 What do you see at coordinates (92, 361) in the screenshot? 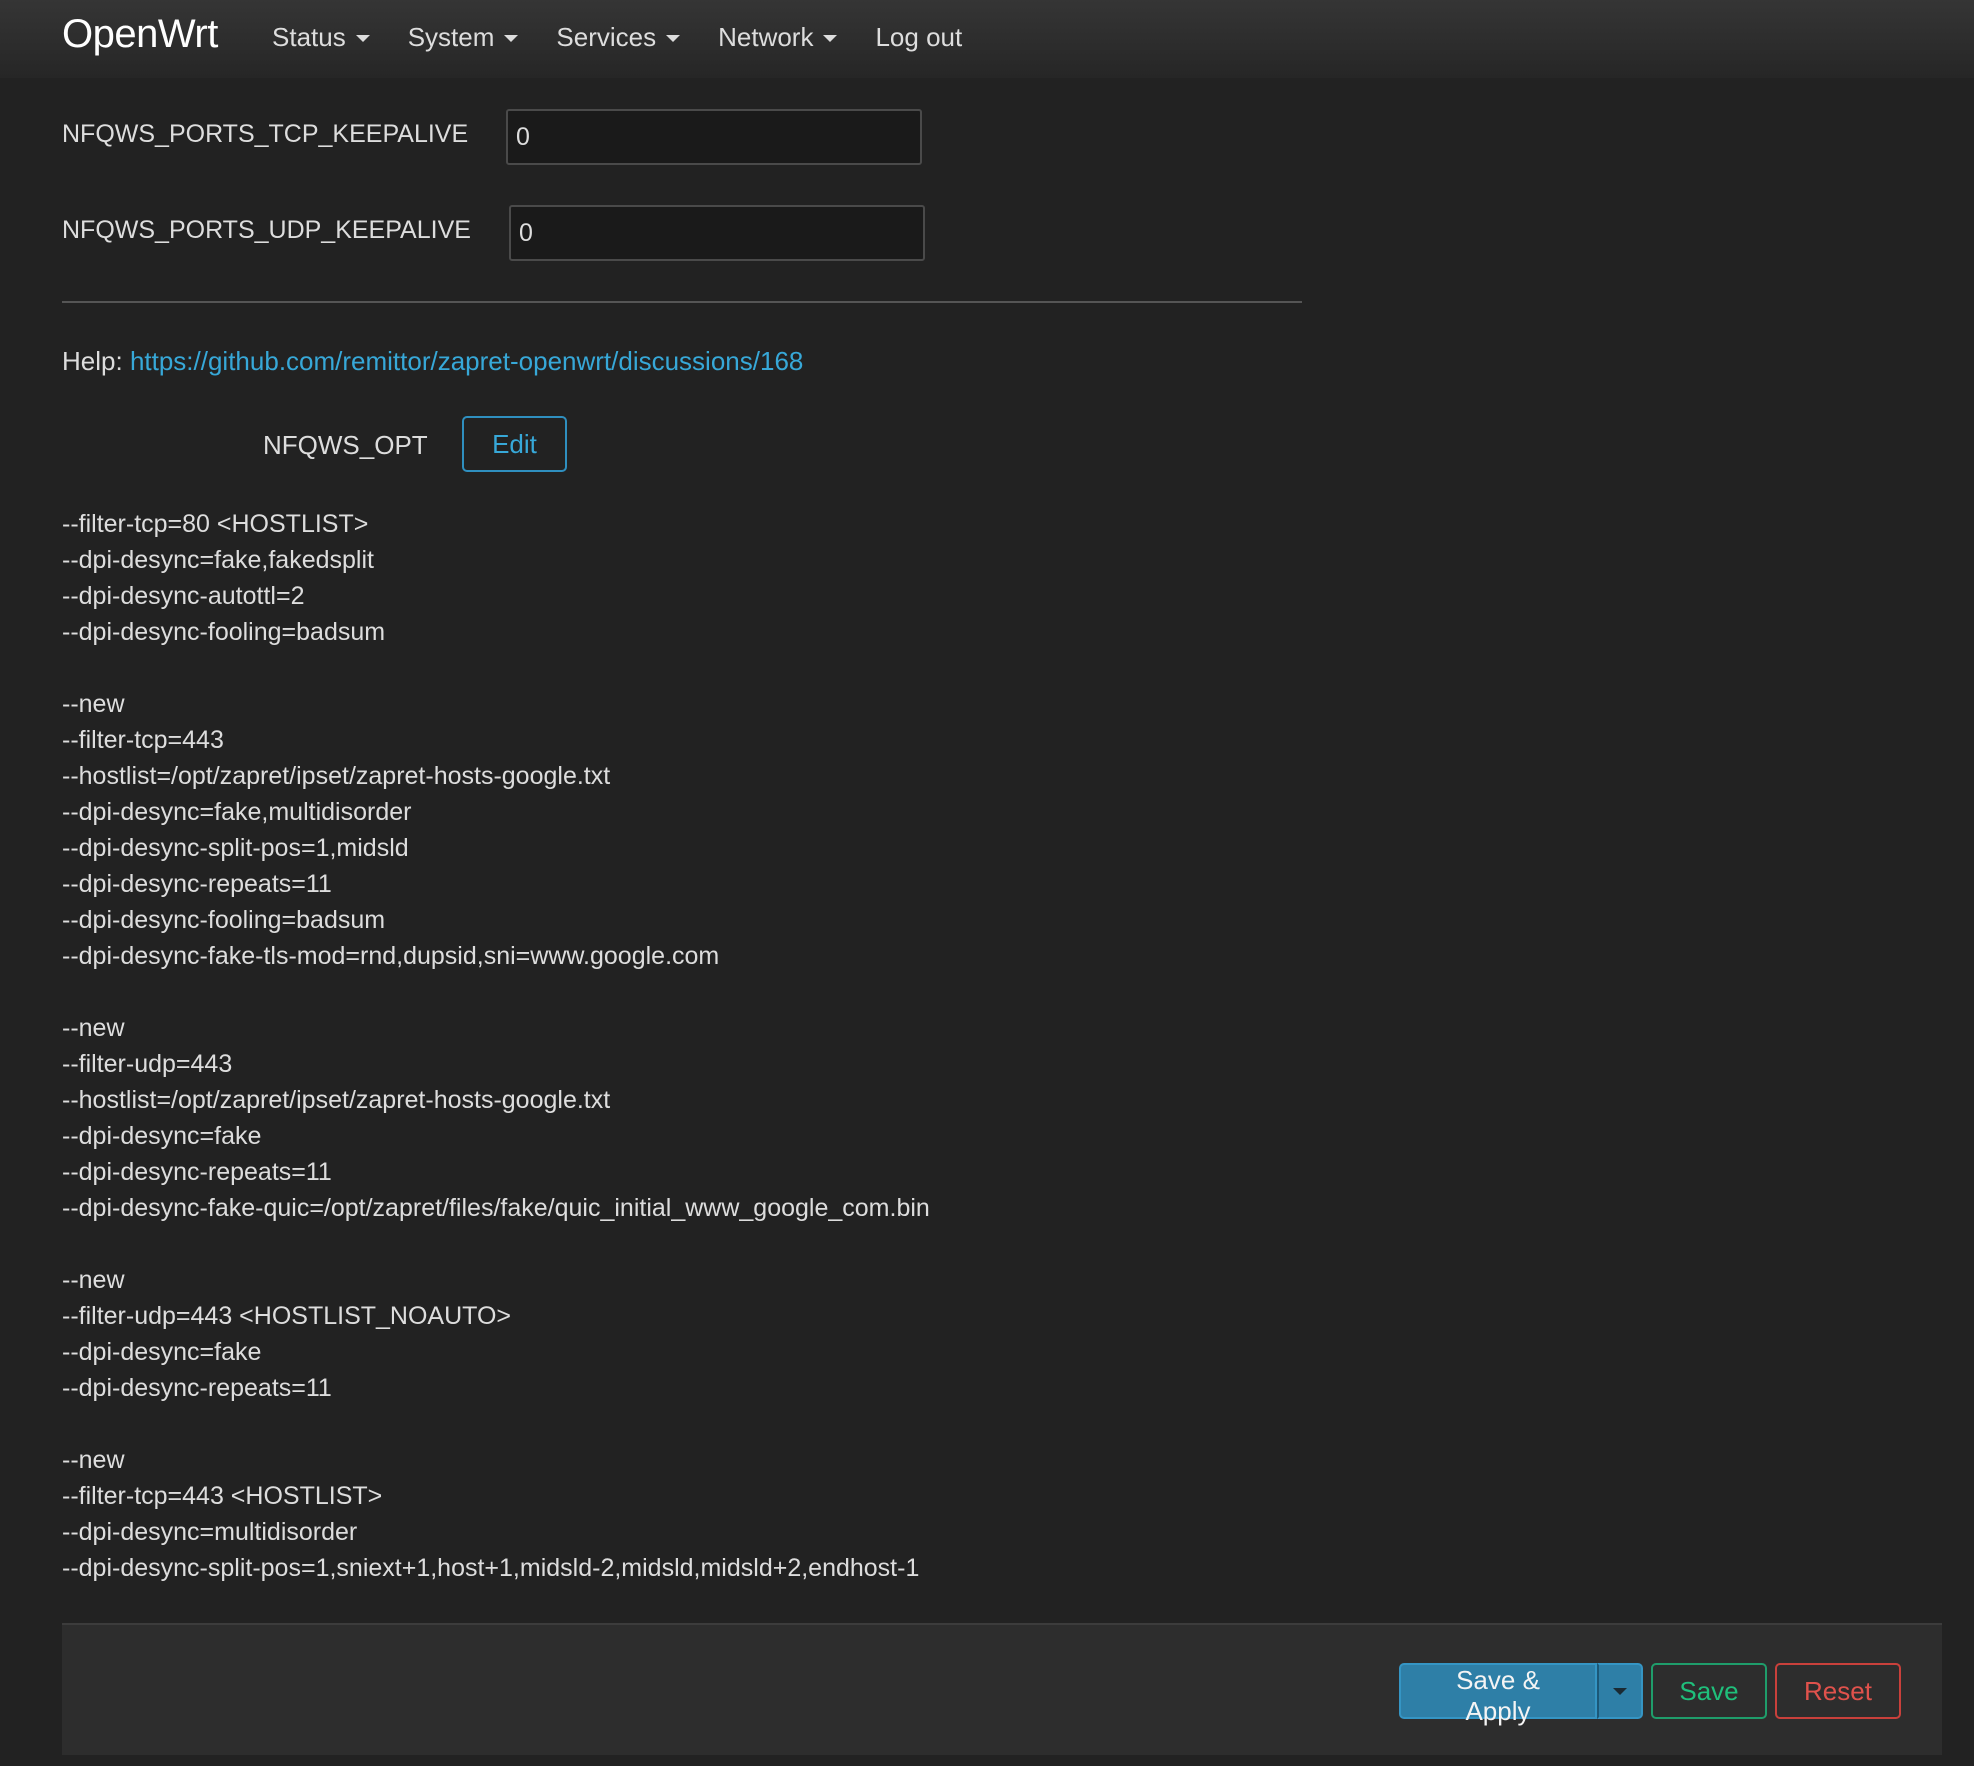
I see `help-prefix: Help:` at bounding box center [92, 361].